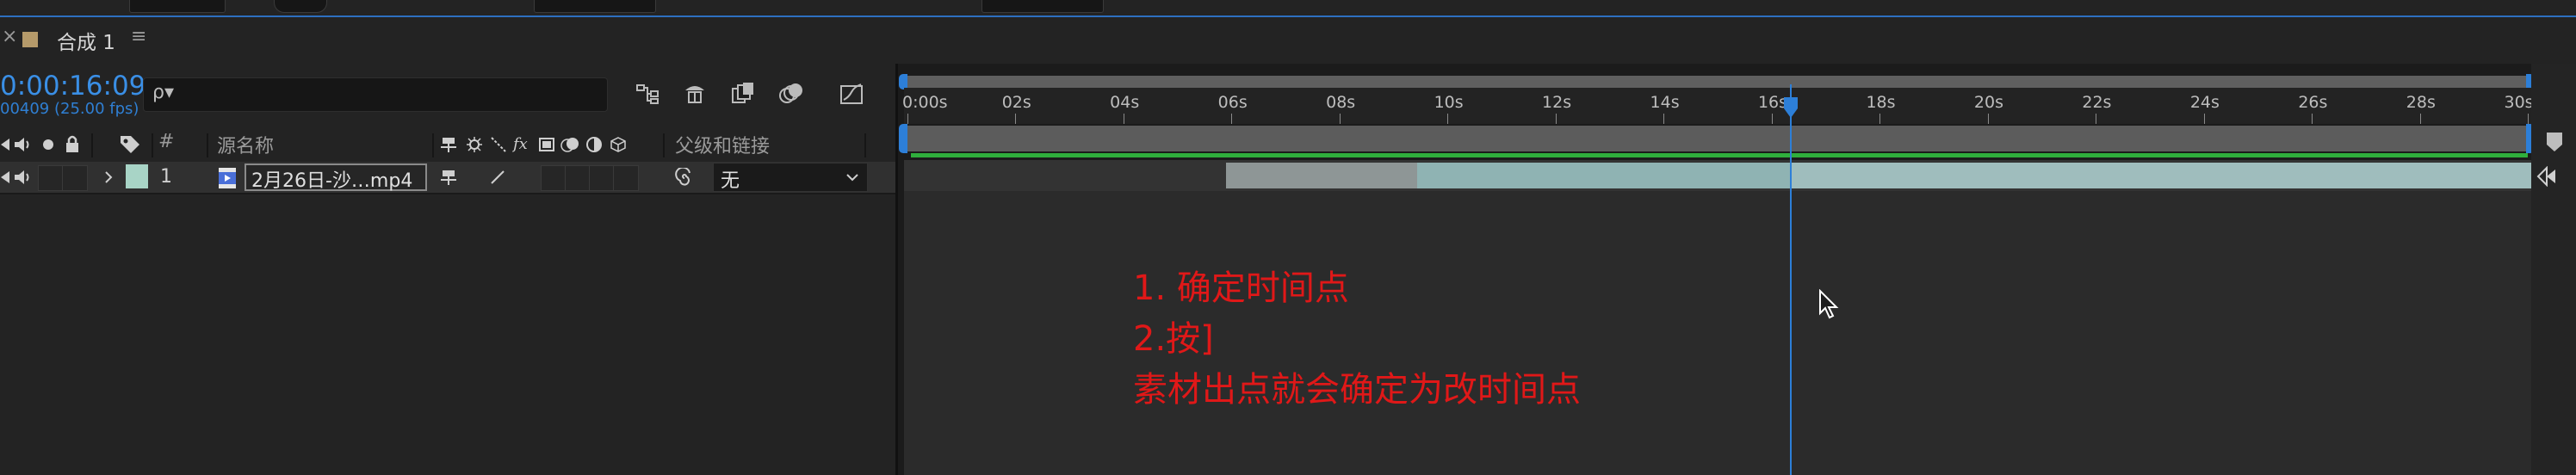  I want to click on frame-count: 00409 (25.00 fps), so click(69, 109).